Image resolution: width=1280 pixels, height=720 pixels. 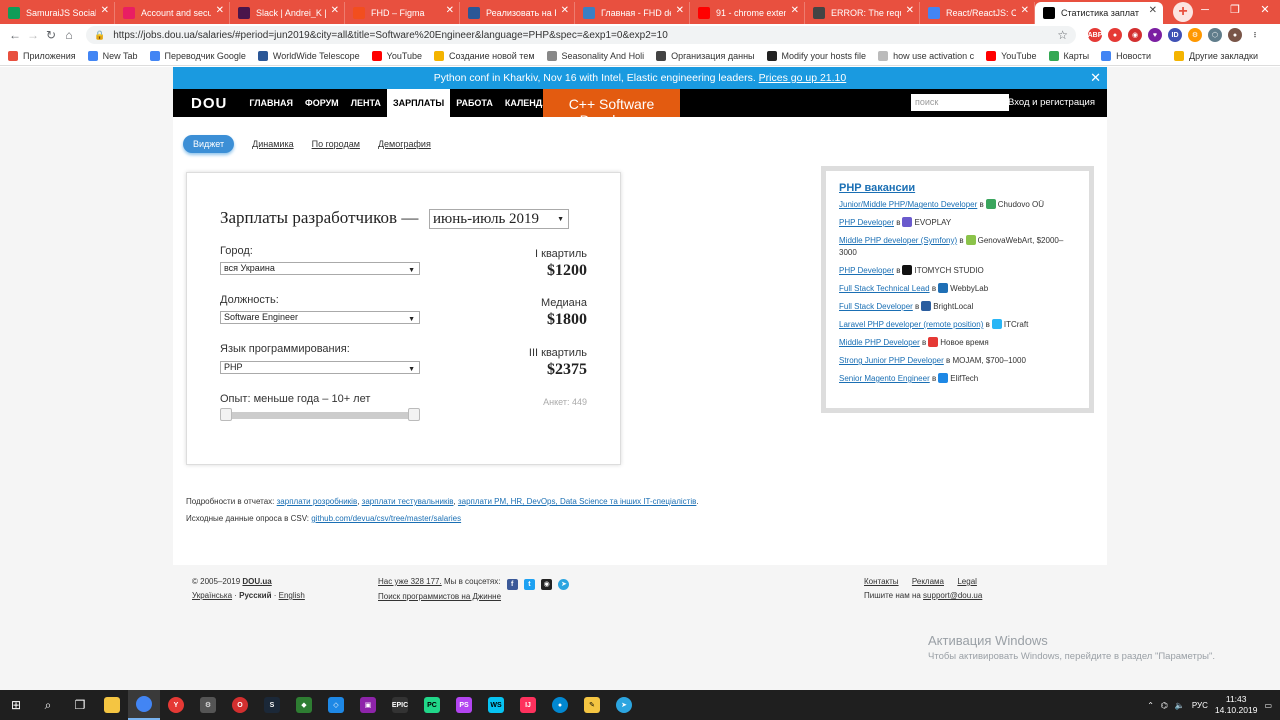 What do you see at coordinates (287, 13) in the screenshot?
I see `browser-tab: Slack | Andrei_K | Fr ✕` at bounding box center [287, 13].